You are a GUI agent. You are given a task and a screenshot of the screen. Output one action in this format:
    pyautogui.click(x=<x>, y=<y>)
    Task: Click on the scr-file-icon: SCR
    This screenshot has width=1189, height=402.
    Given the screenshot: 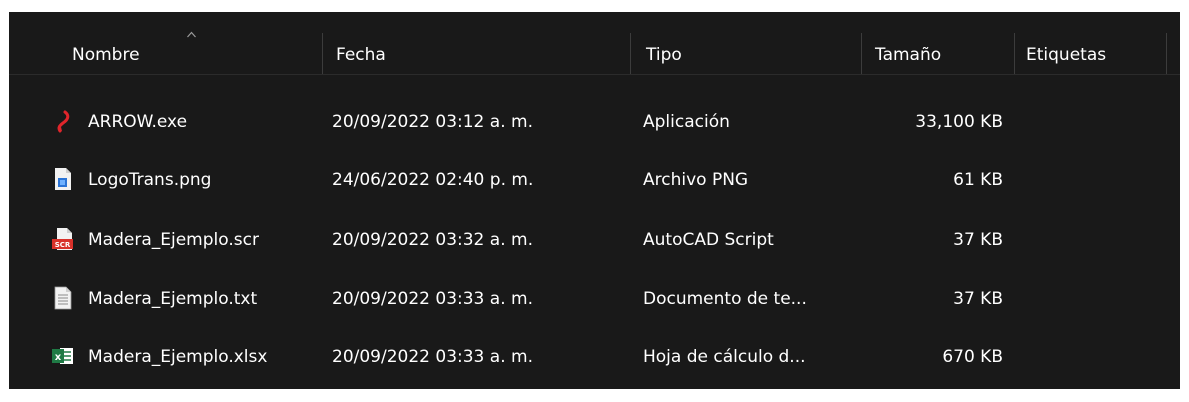 What is the action you would take?
    pyautogui.click(x=62, y=239)
    